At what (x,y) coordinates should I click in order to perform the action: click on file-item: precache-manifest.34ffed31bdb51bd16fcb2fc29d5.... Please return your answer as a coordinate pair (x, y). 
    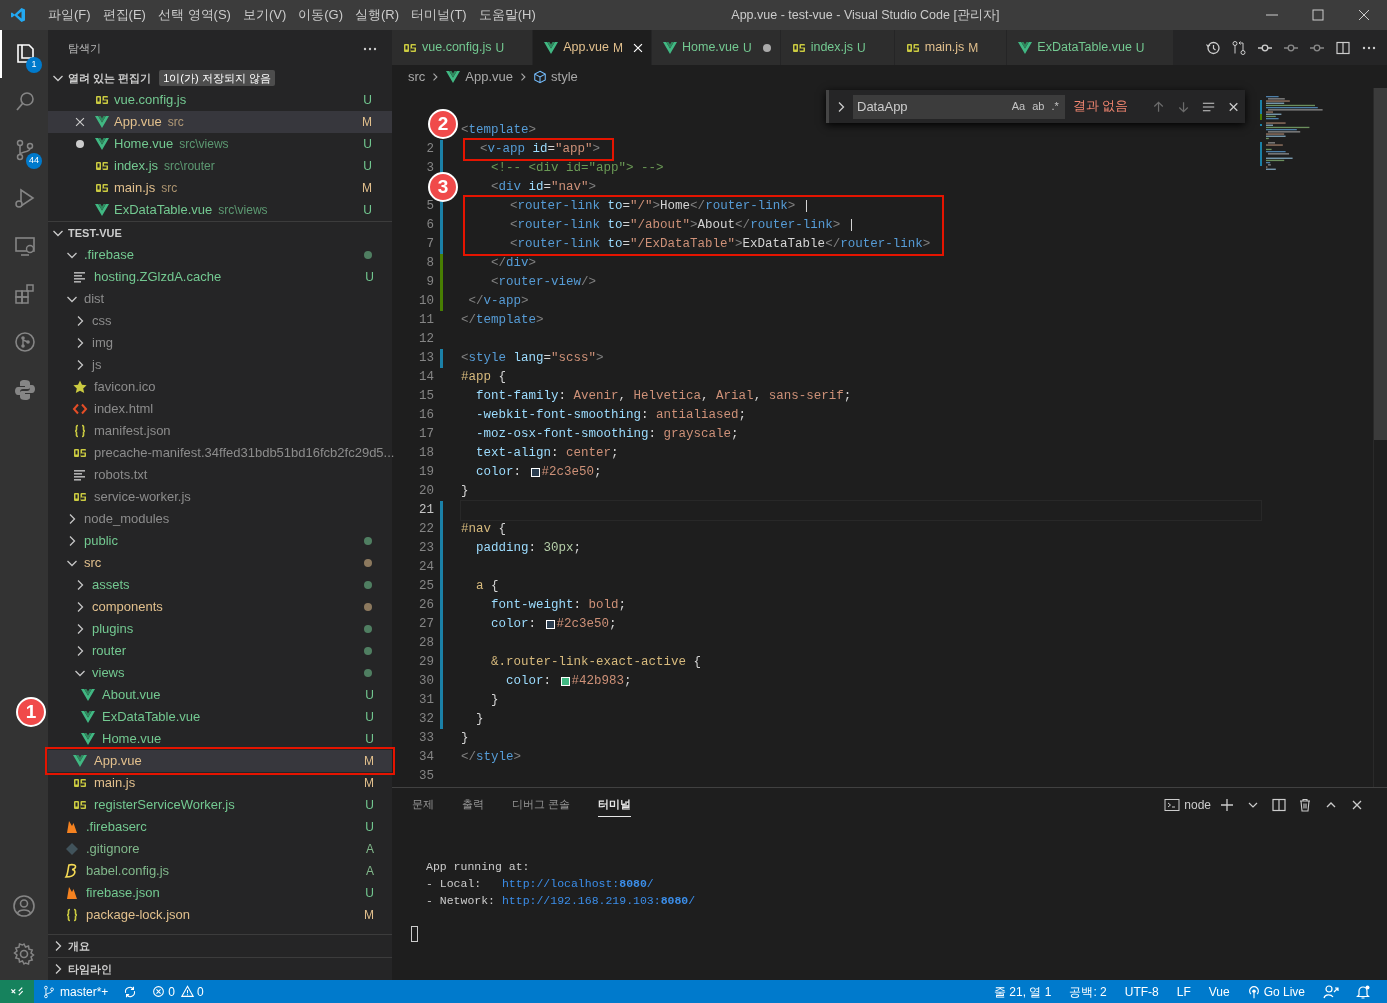
    Looking at the image, I should click on (220, 453).